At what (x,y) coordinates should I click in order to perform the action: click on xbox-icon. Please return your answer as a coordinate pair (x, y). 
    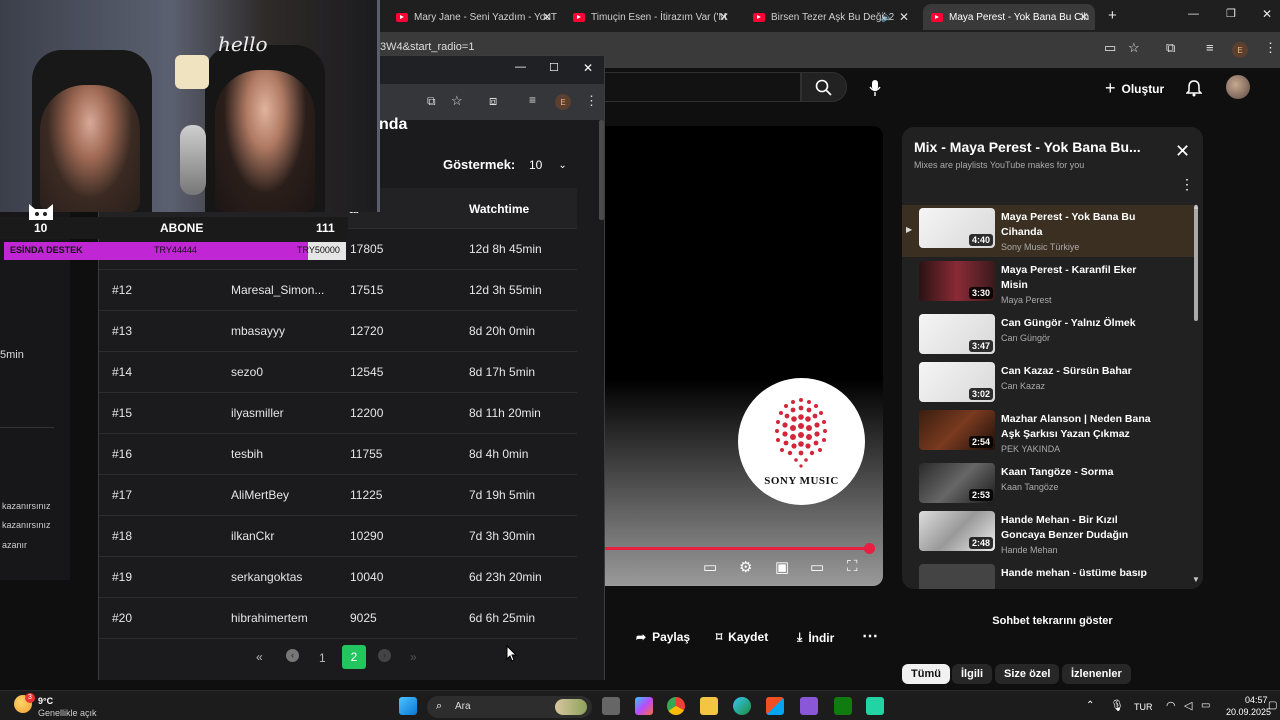
    Looking at the image, I should click on (843, 706).